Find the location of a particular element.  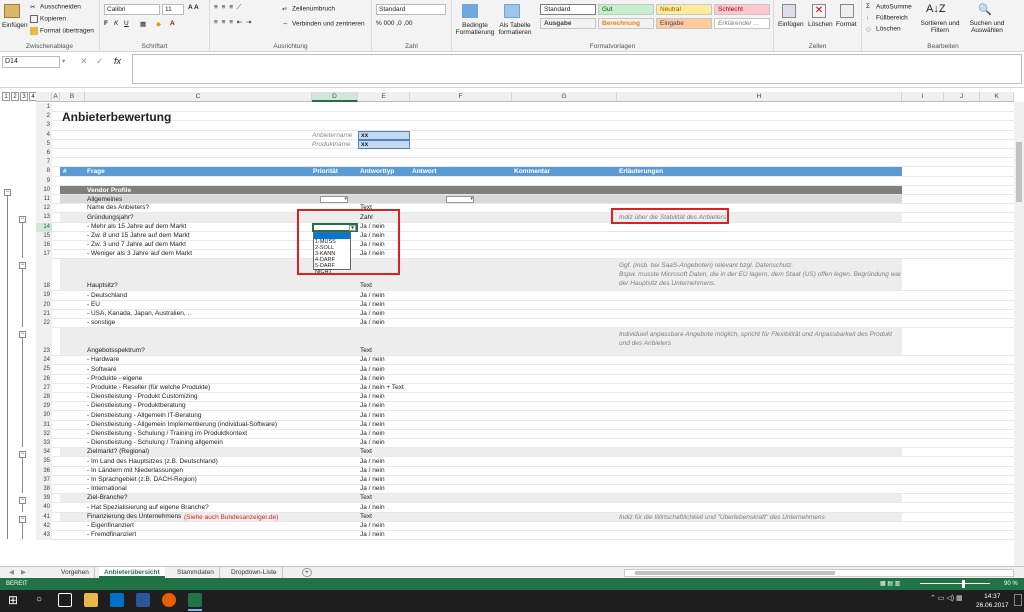

tray-icons: ⌃ ▭ ◁) ▦ is located at coordinates (946, 598).